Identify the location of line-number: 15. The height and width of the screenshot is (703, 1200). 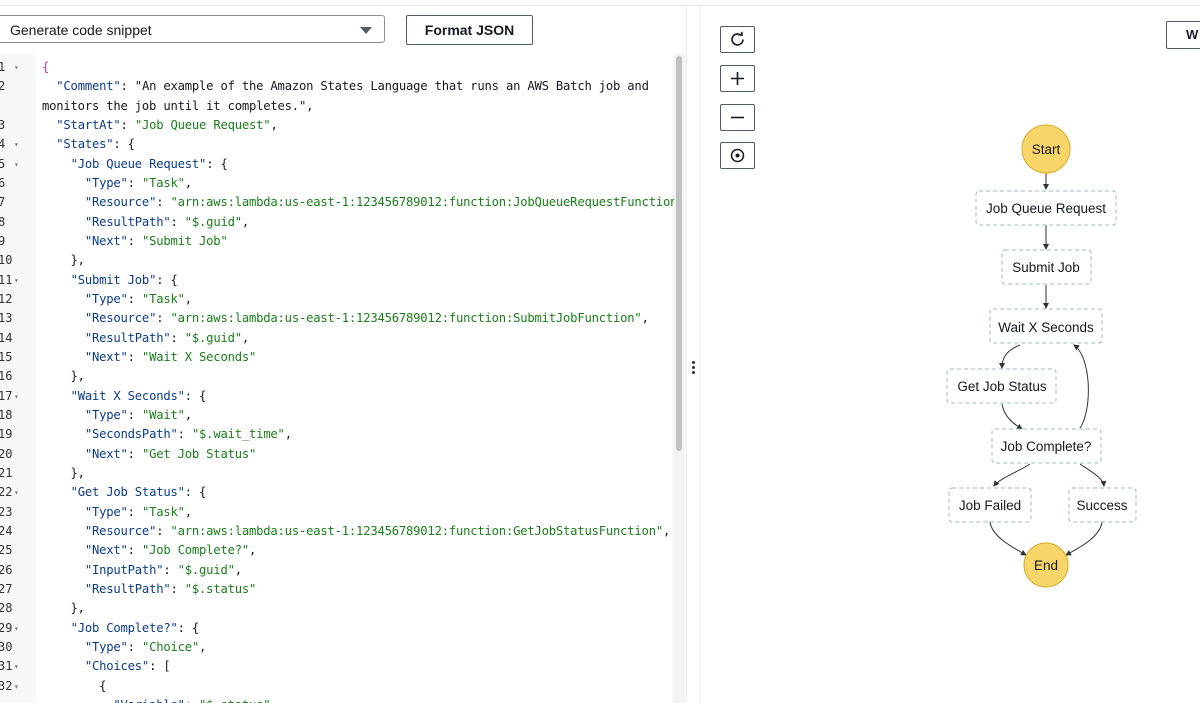
(6, 356).